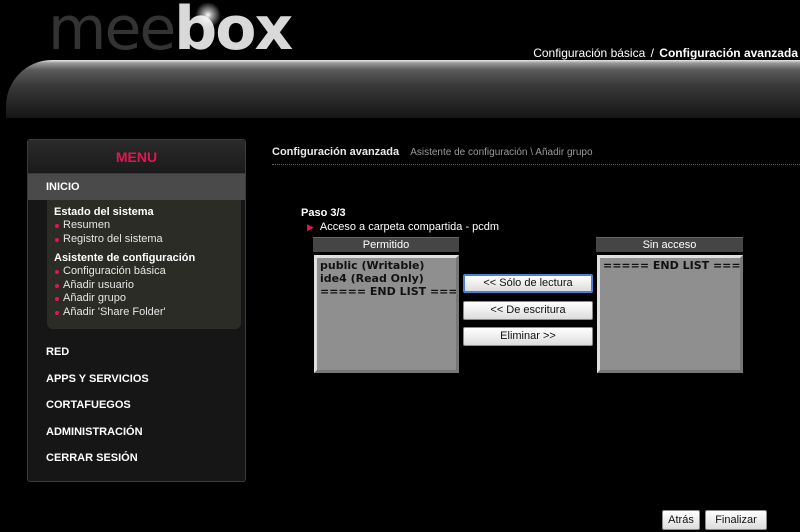 The image size is (800, 532). What do you see at coordinates (528, 336) in the screenshot?
I see `remove-button: Eliminar >>` at bounding box center [528, 336].